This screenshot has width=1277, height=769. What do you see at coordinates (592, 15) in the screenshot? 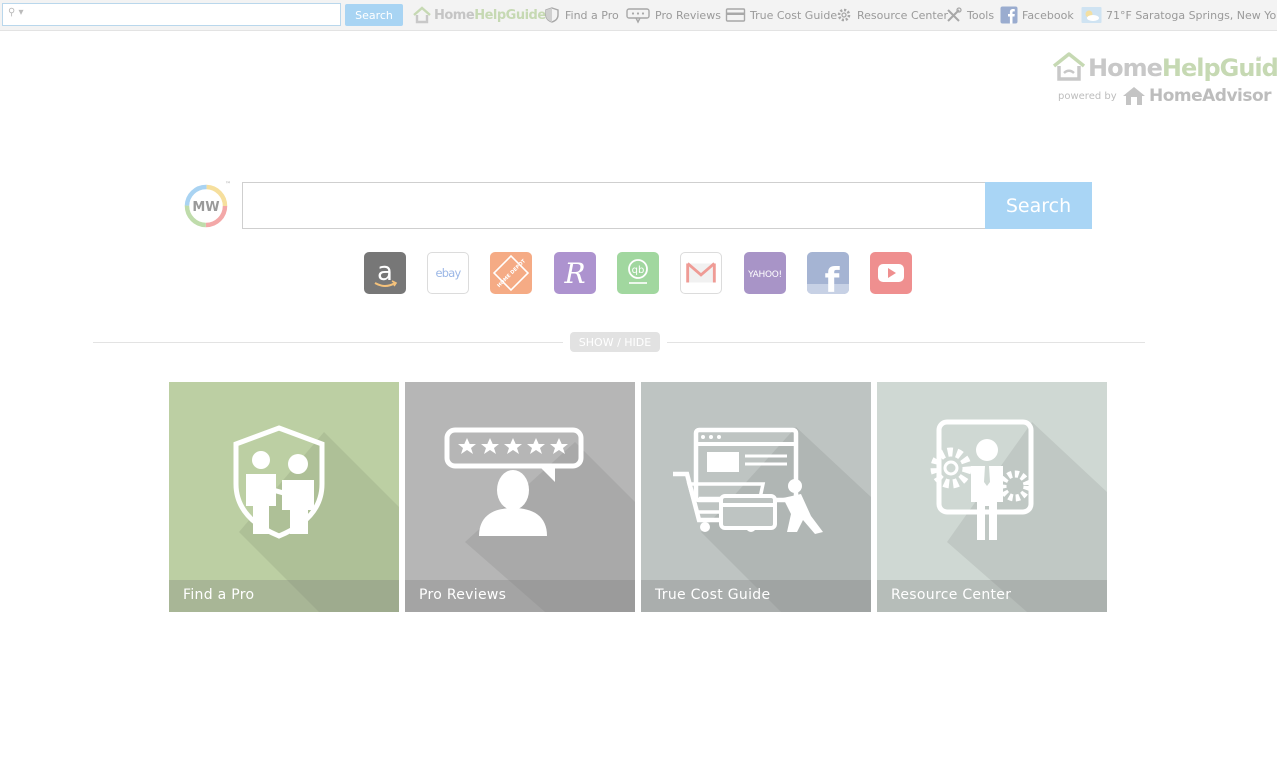
I see `toolbar-find-a-pro-label: Find a Pro` at bounding box center [592, 15].